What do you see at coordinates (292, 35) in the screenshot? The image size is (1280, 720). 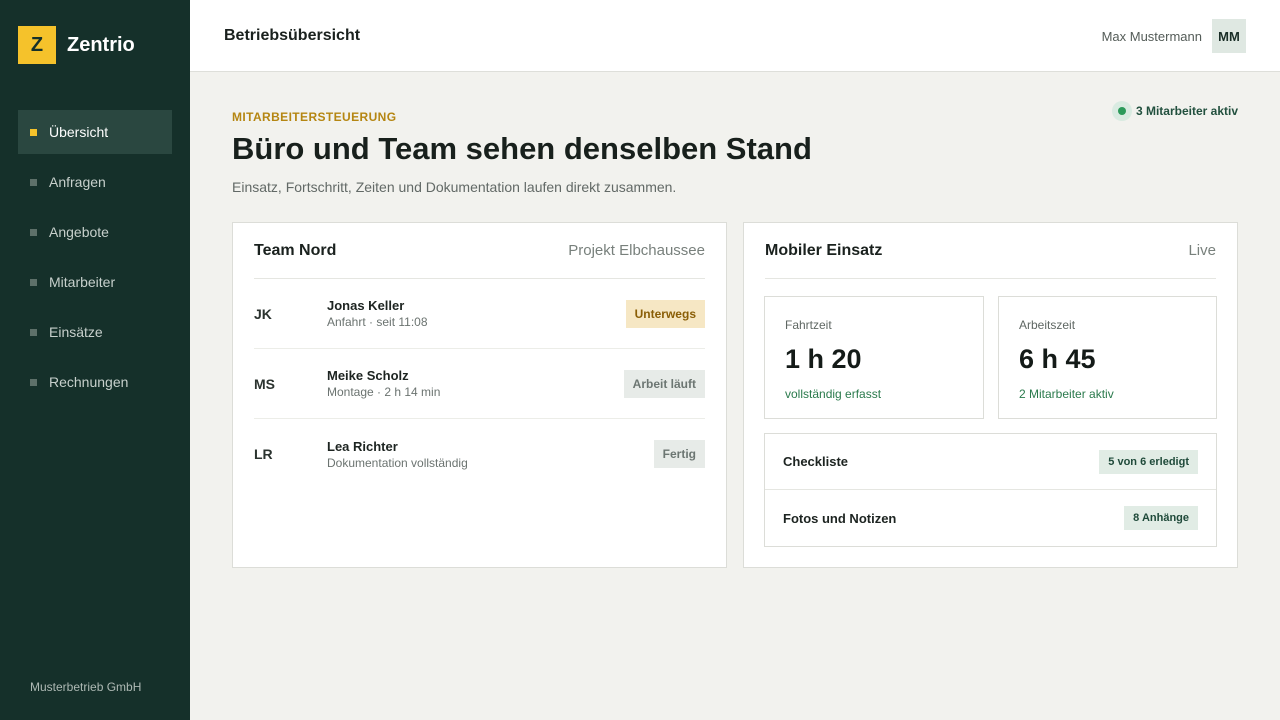 I see `header-title: Betriebsübersicht` at bounding box center [292, 35].